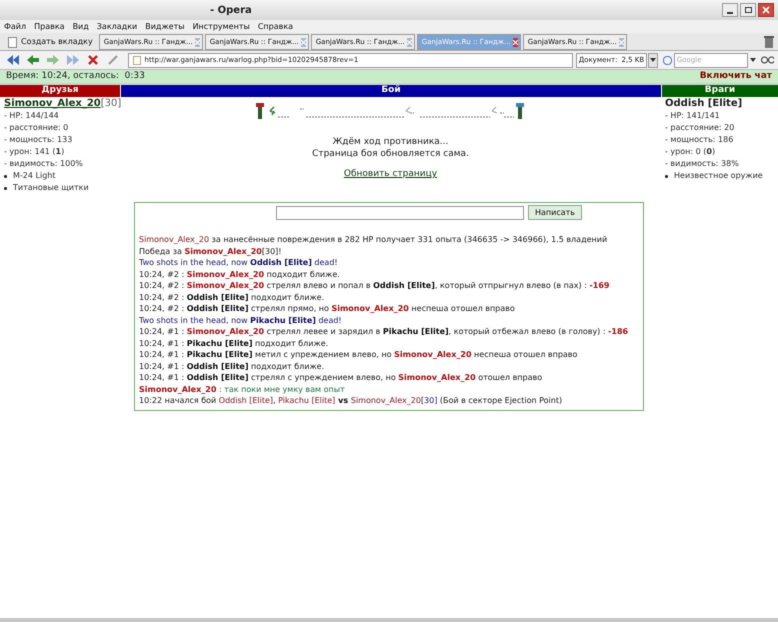 This screenshot has width=778, height=622. Describe the element at coordinates (221, 26) in the screenshot. I see `menu-item: Инструменты` at that location.